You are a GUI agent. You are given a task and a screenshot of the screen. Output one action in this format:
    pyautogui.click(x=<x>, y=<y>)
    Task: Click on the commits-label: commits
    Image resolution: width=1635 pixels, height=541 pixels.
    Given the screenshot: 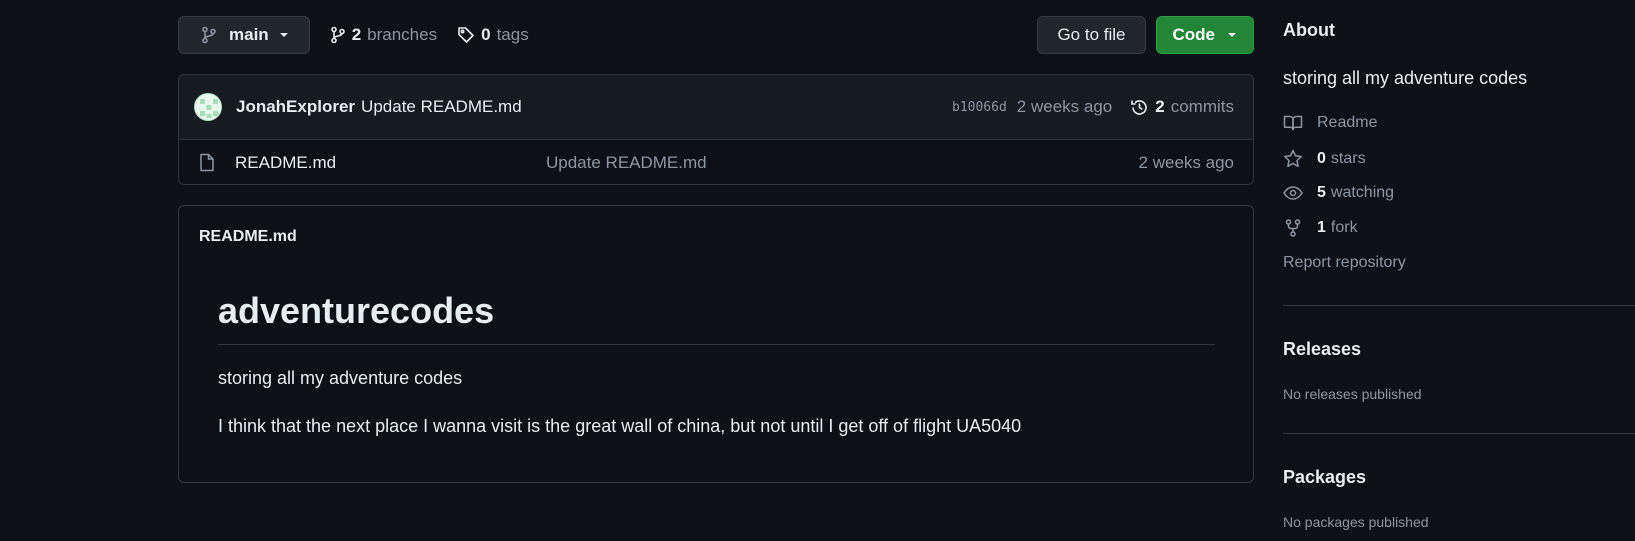 What is the action you would take?
    pyautogui.click(x=1202, y=106)
    